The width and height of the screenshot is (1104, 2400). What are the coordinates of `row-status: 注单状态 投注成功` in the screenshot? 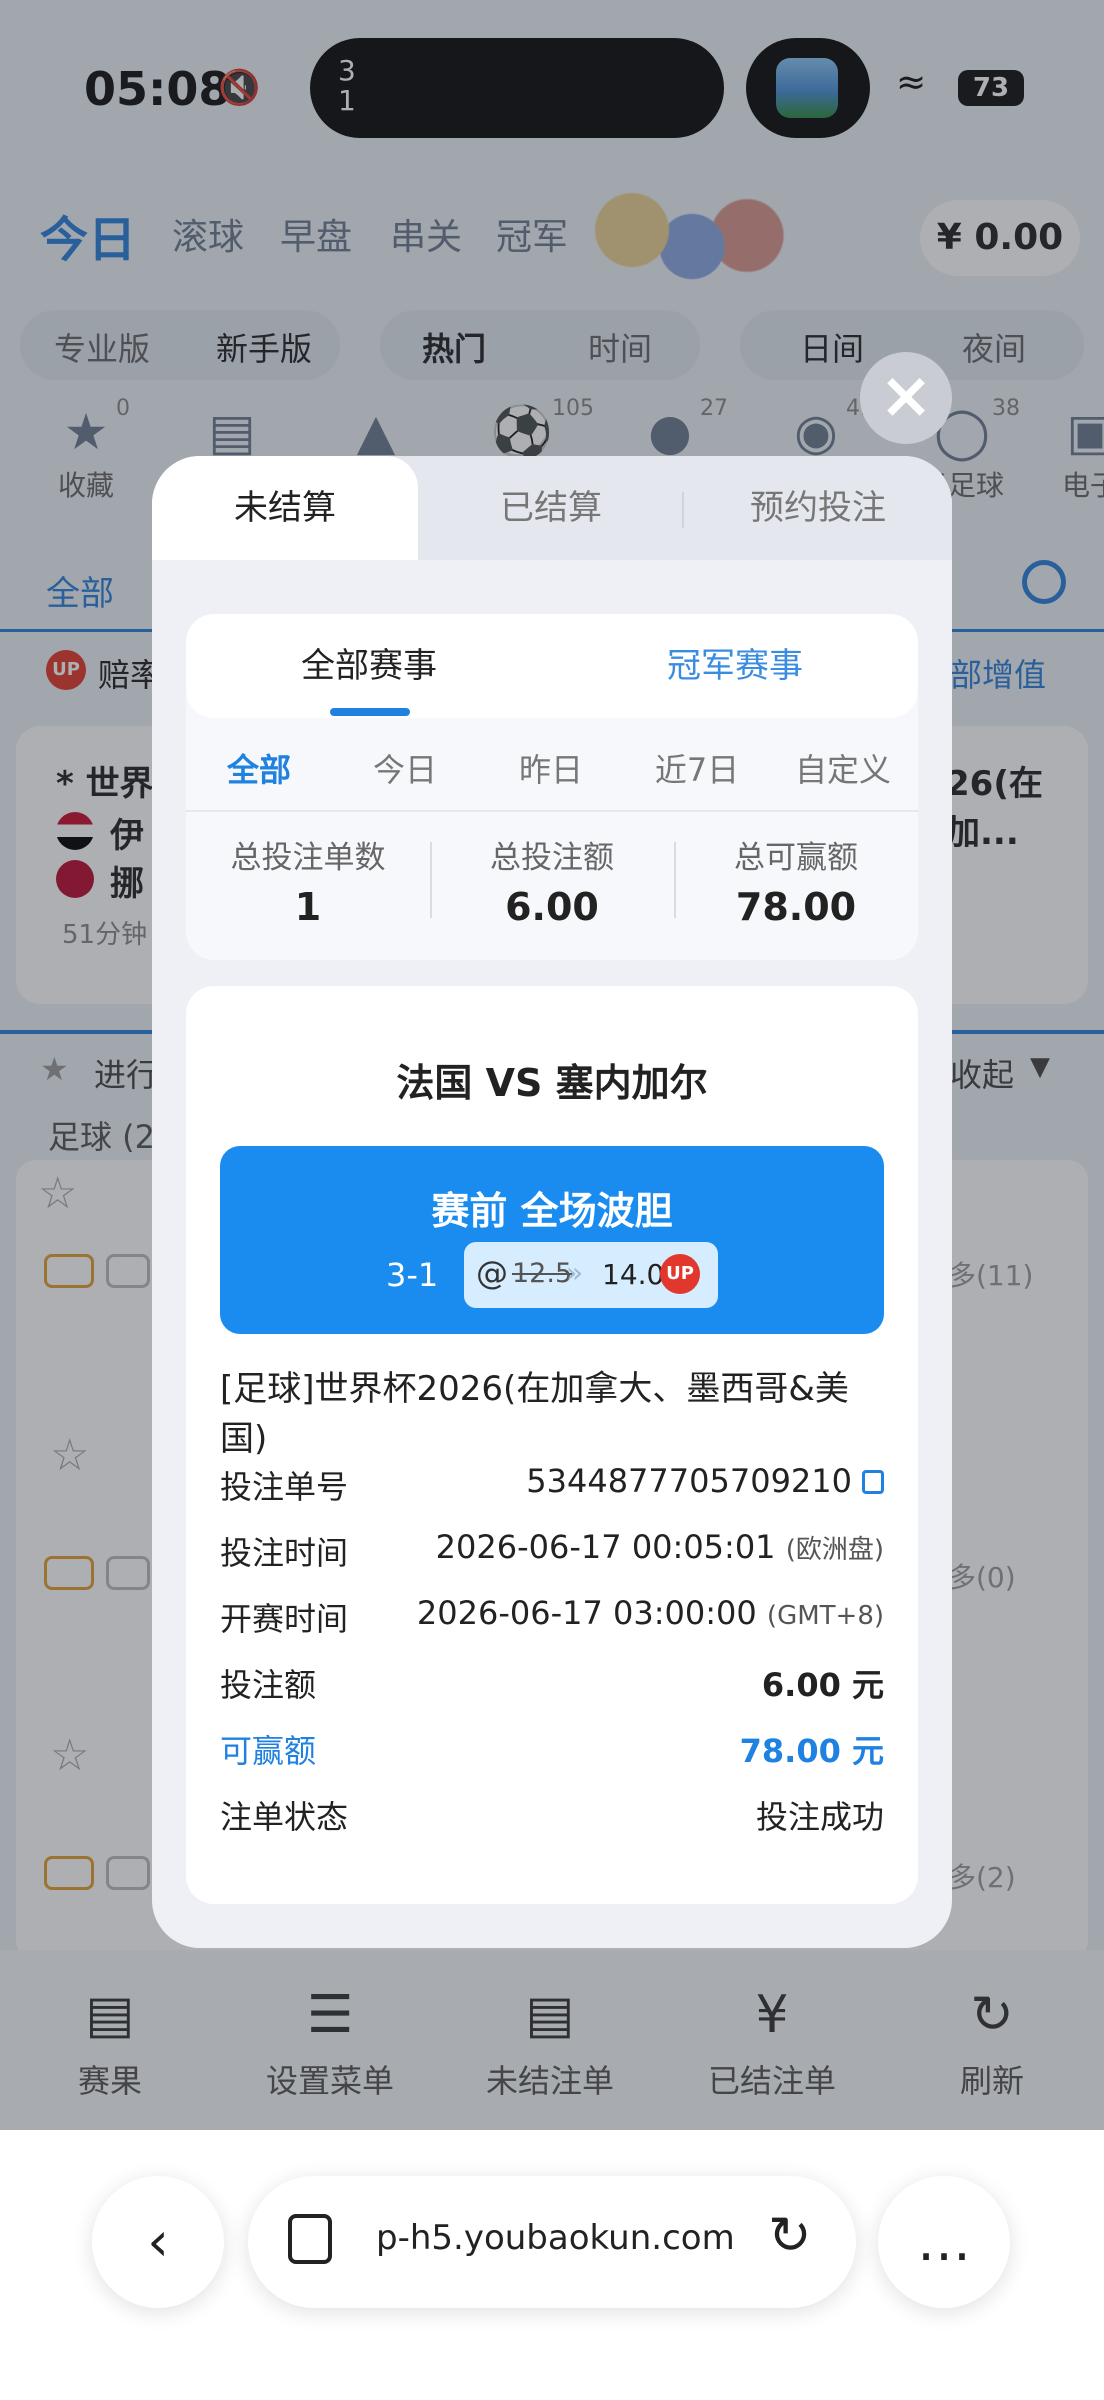 It's located at (552, 1817).